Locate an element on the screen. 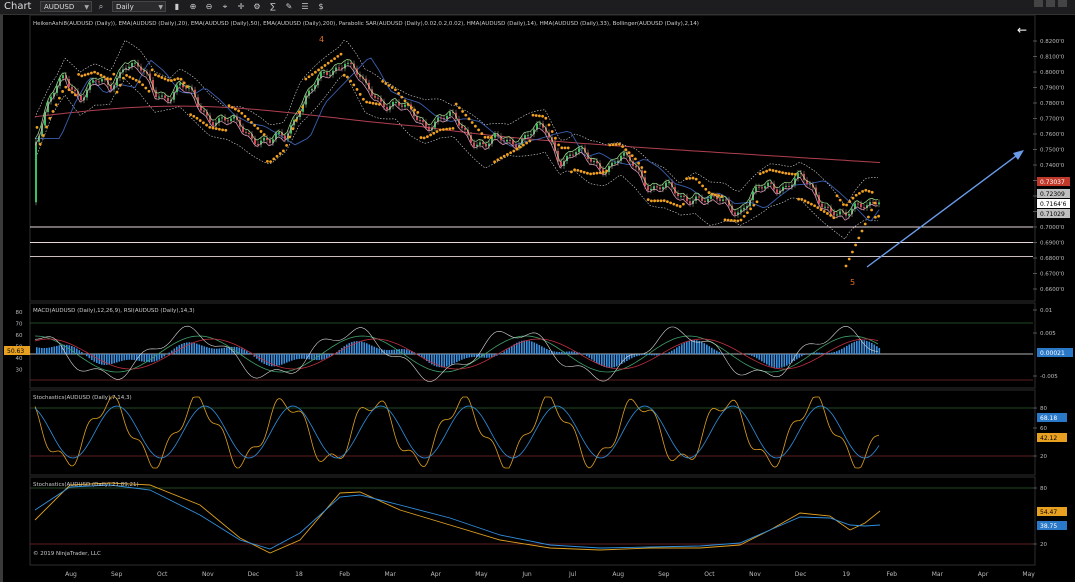 The image size is (1075, 582). x-axis-label: Feb is located at coordinates (344, 574).